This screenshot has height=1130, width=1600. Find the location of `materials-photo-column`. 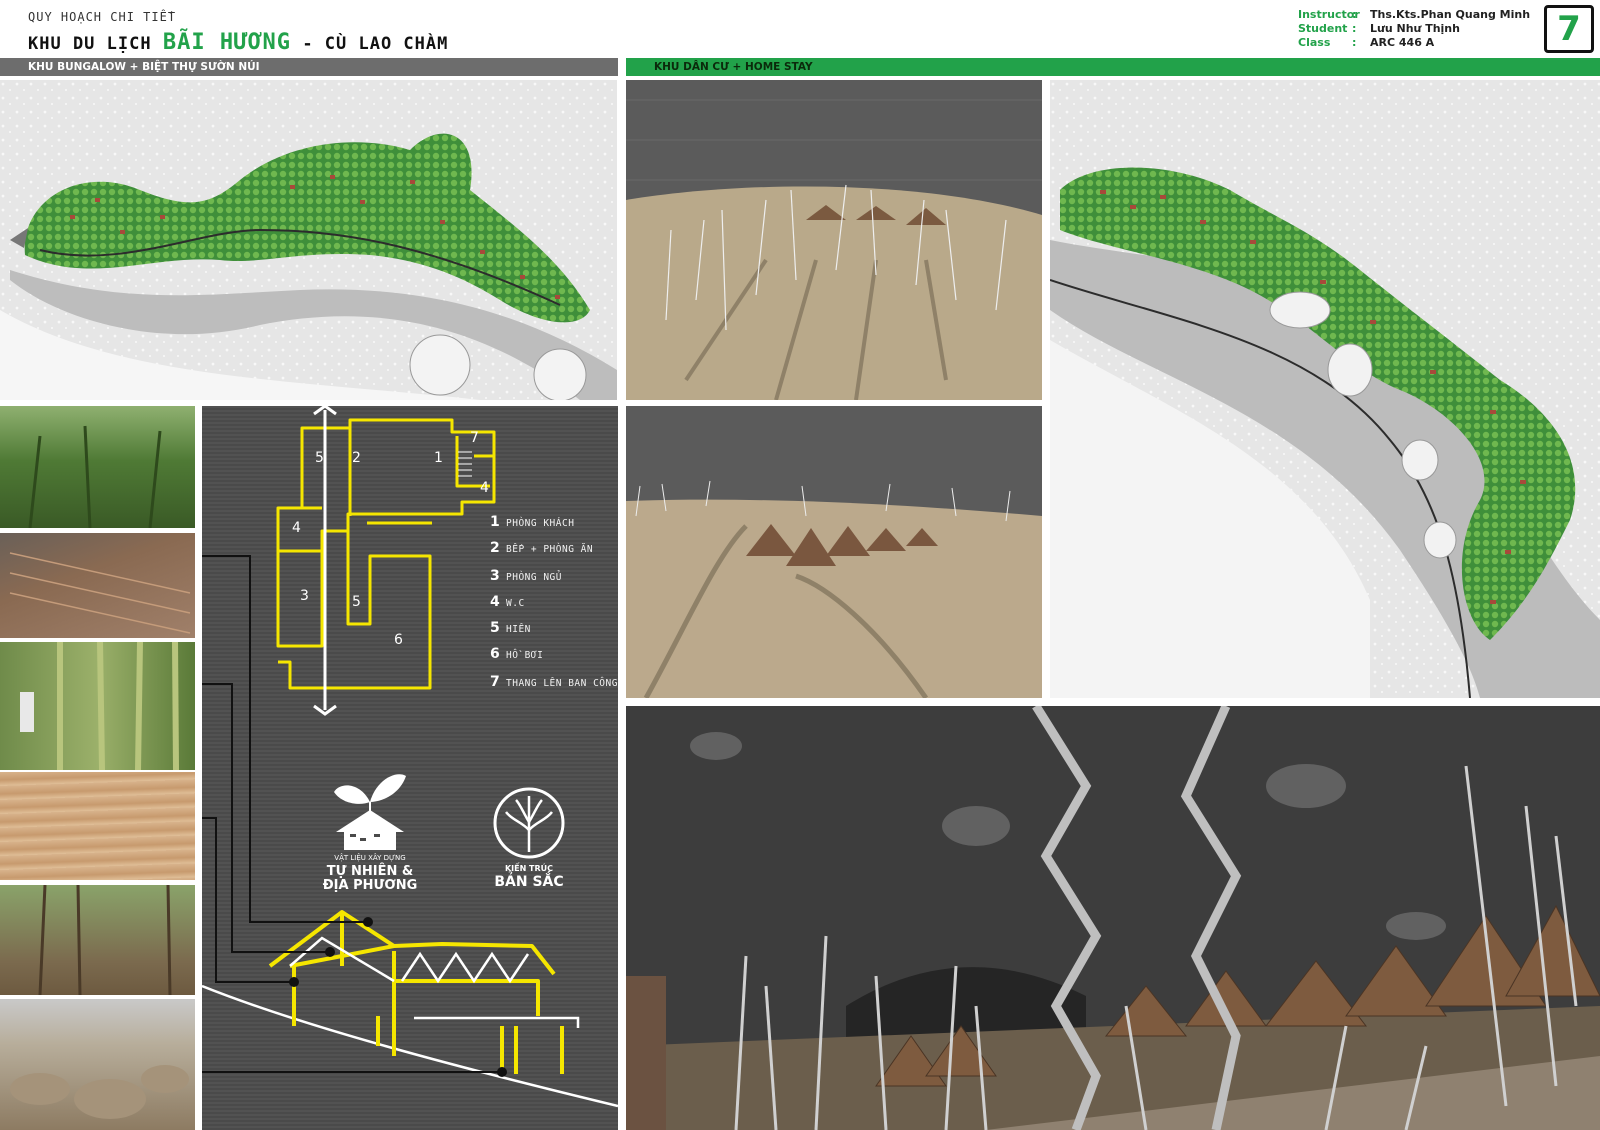

materials-photo-column is located at coordinates (97, 768).